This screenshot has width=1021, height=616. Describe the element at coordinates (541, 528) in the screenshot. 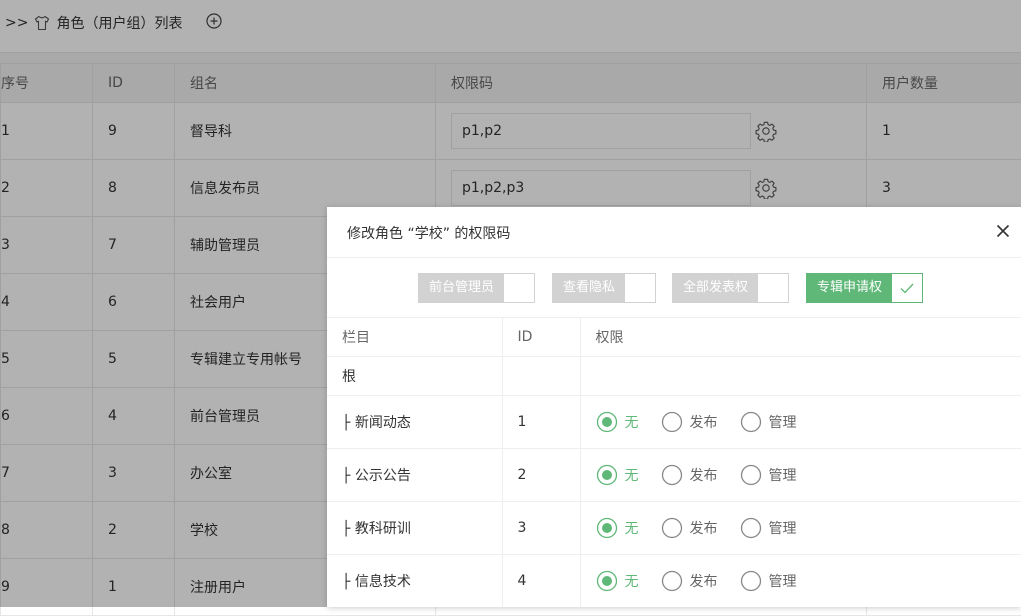

I see `section-id: 3` at that location.